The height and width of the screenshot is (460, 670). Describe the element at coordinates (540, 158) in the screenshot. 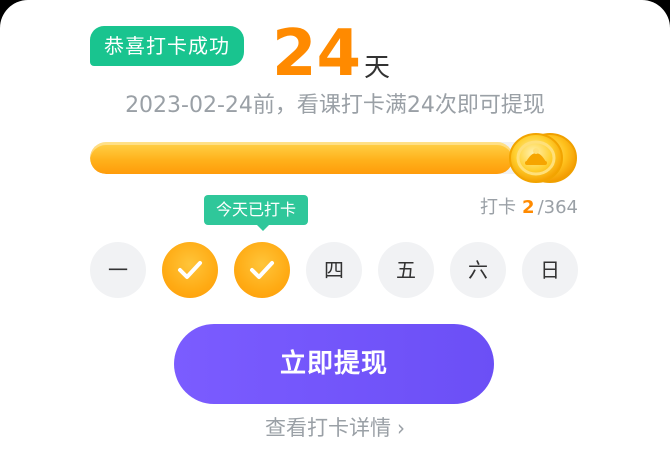

I see `coin-icon` at that location.